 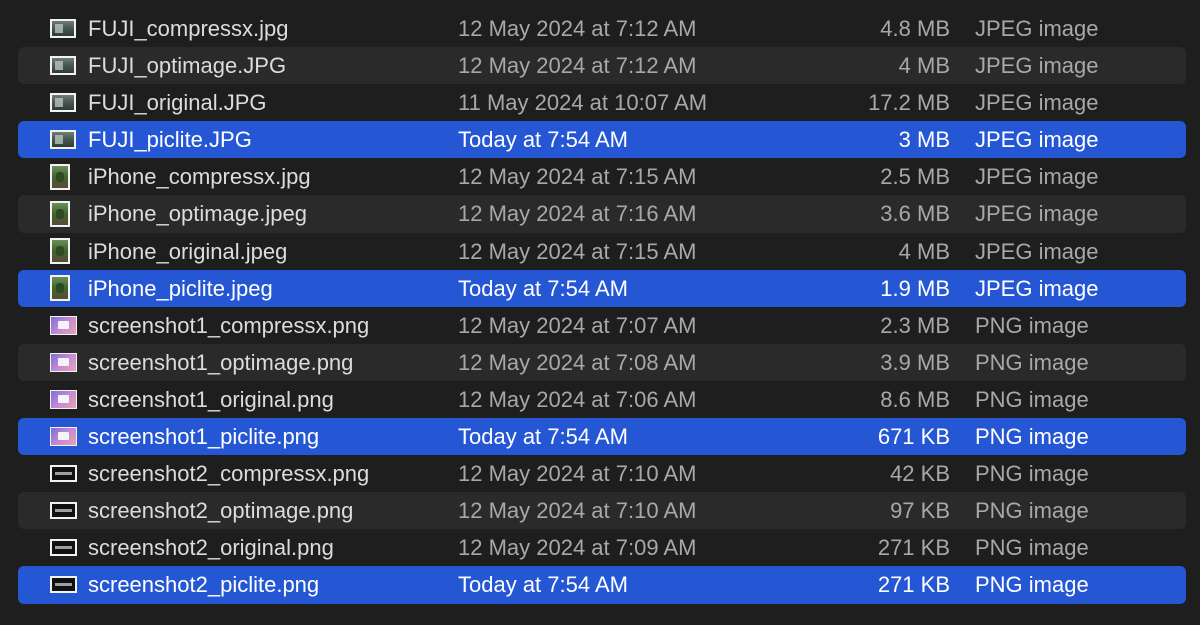 I want to click on file-name: screenshot2_original.png, so click(x=211, y=548).